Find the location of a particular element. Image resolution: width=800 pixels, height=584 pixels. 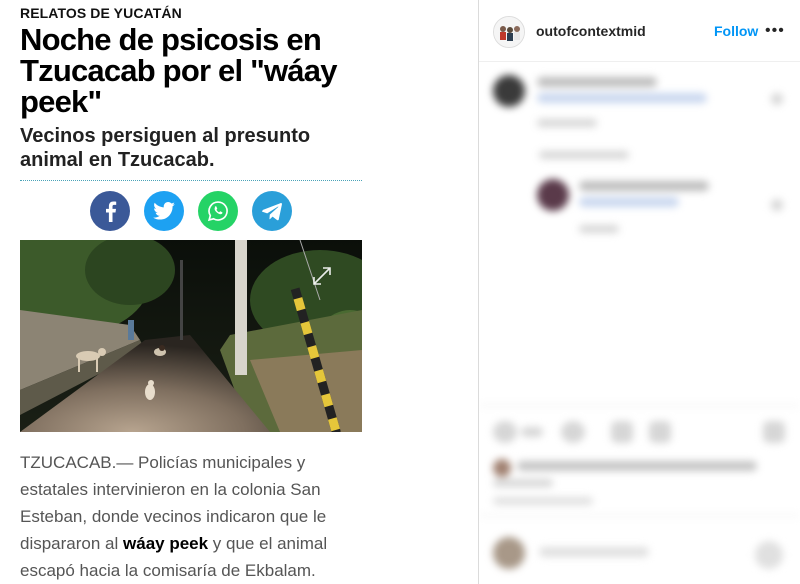

article-photo is located at coordinates (191, 336).